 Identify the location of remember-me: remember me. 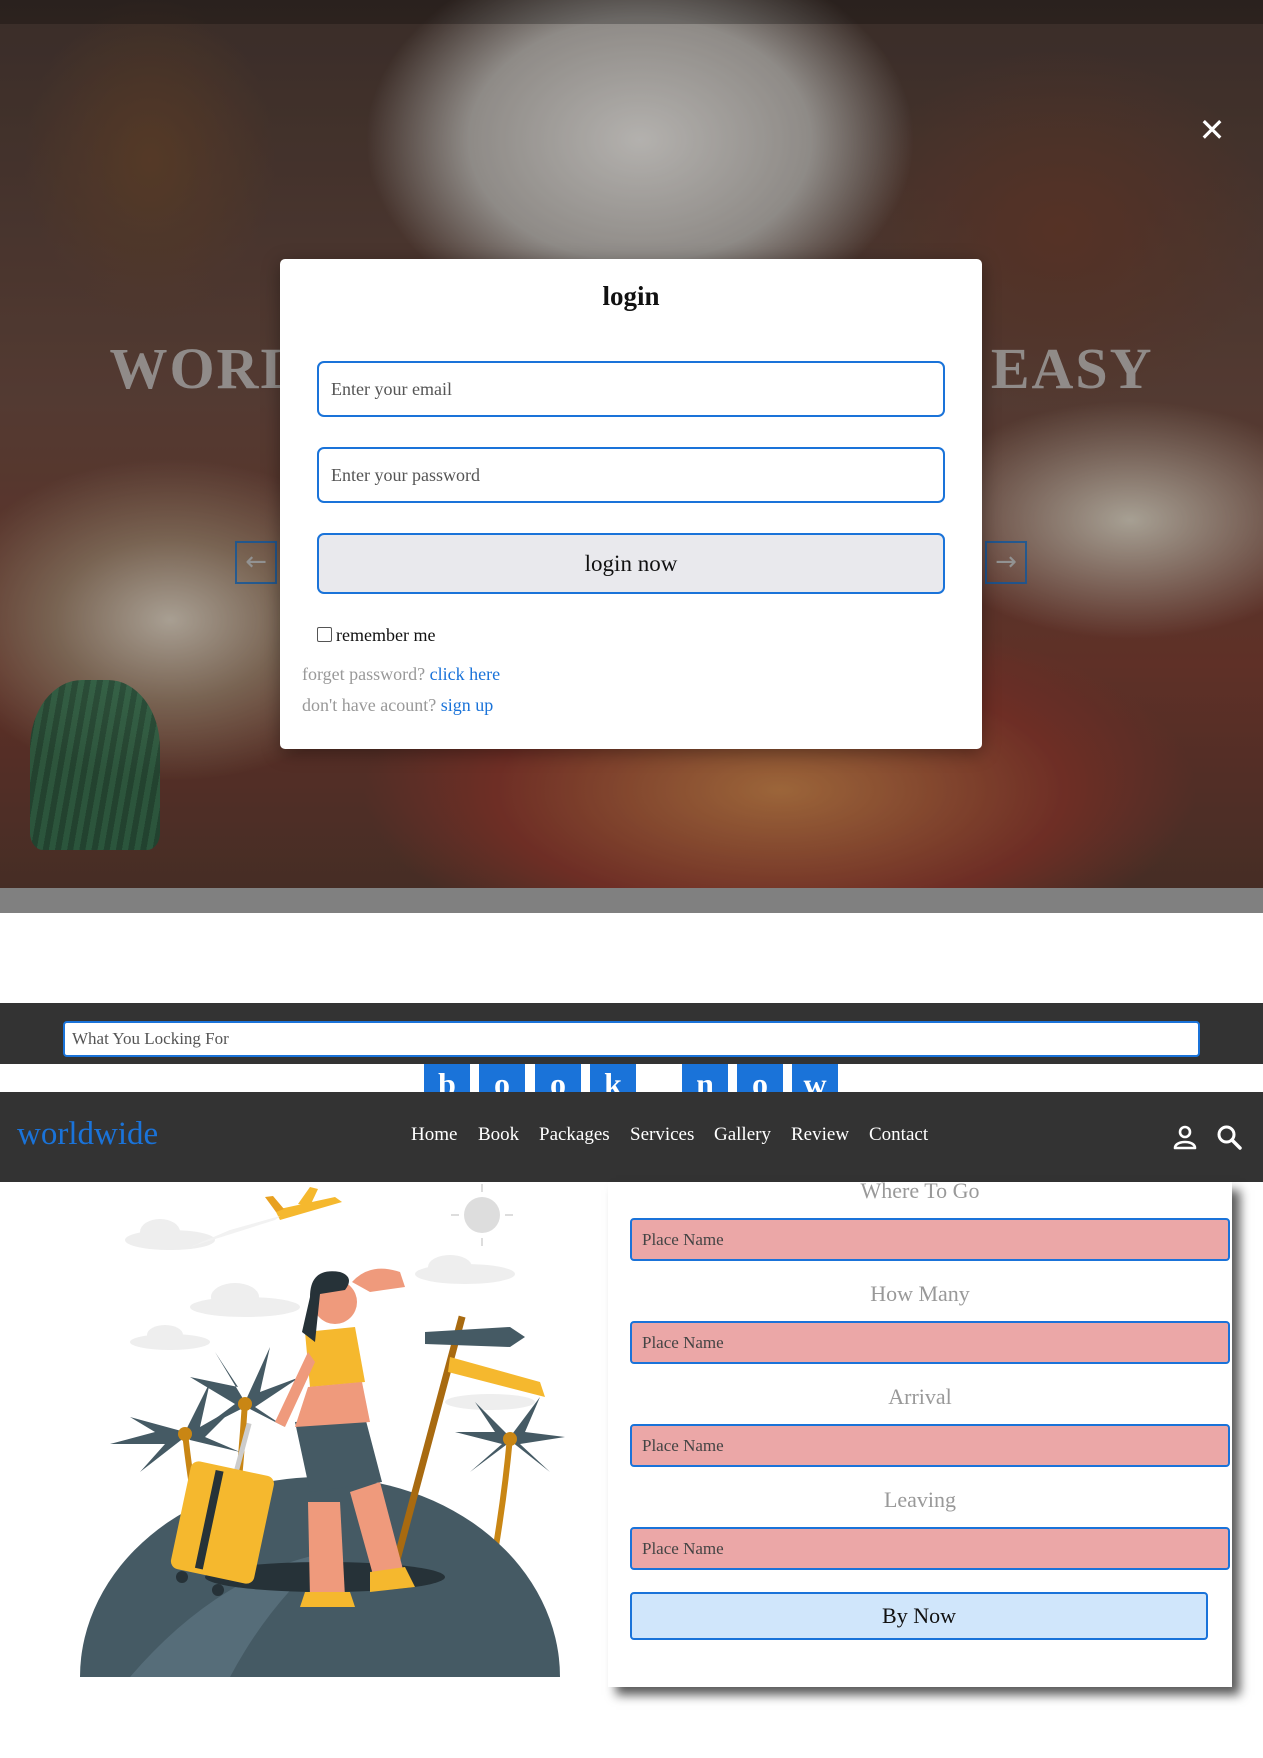
(376, 635).